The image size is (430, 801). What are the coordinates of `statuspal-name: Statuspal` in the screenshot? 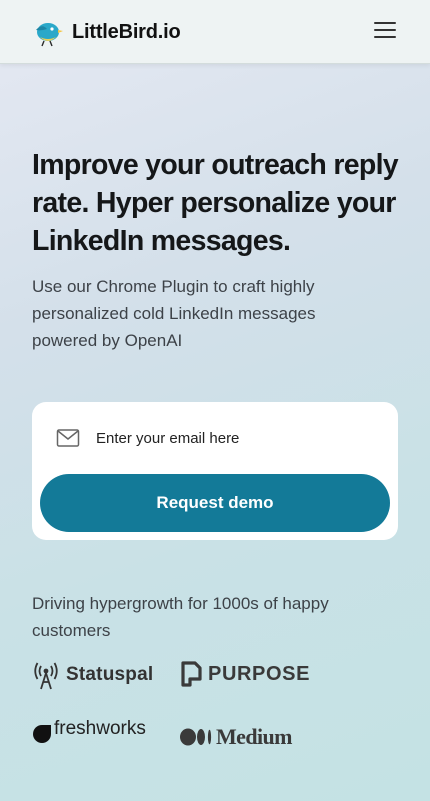 It's located at (110, 674).